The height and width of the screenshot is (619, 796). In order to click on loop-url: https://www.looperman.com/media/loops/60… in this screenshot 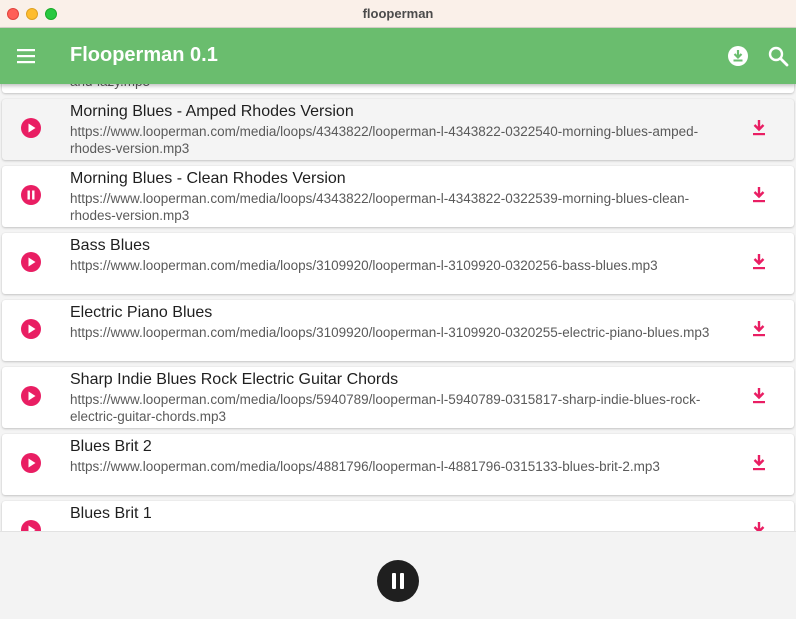, I will do `click(390, 87)`.